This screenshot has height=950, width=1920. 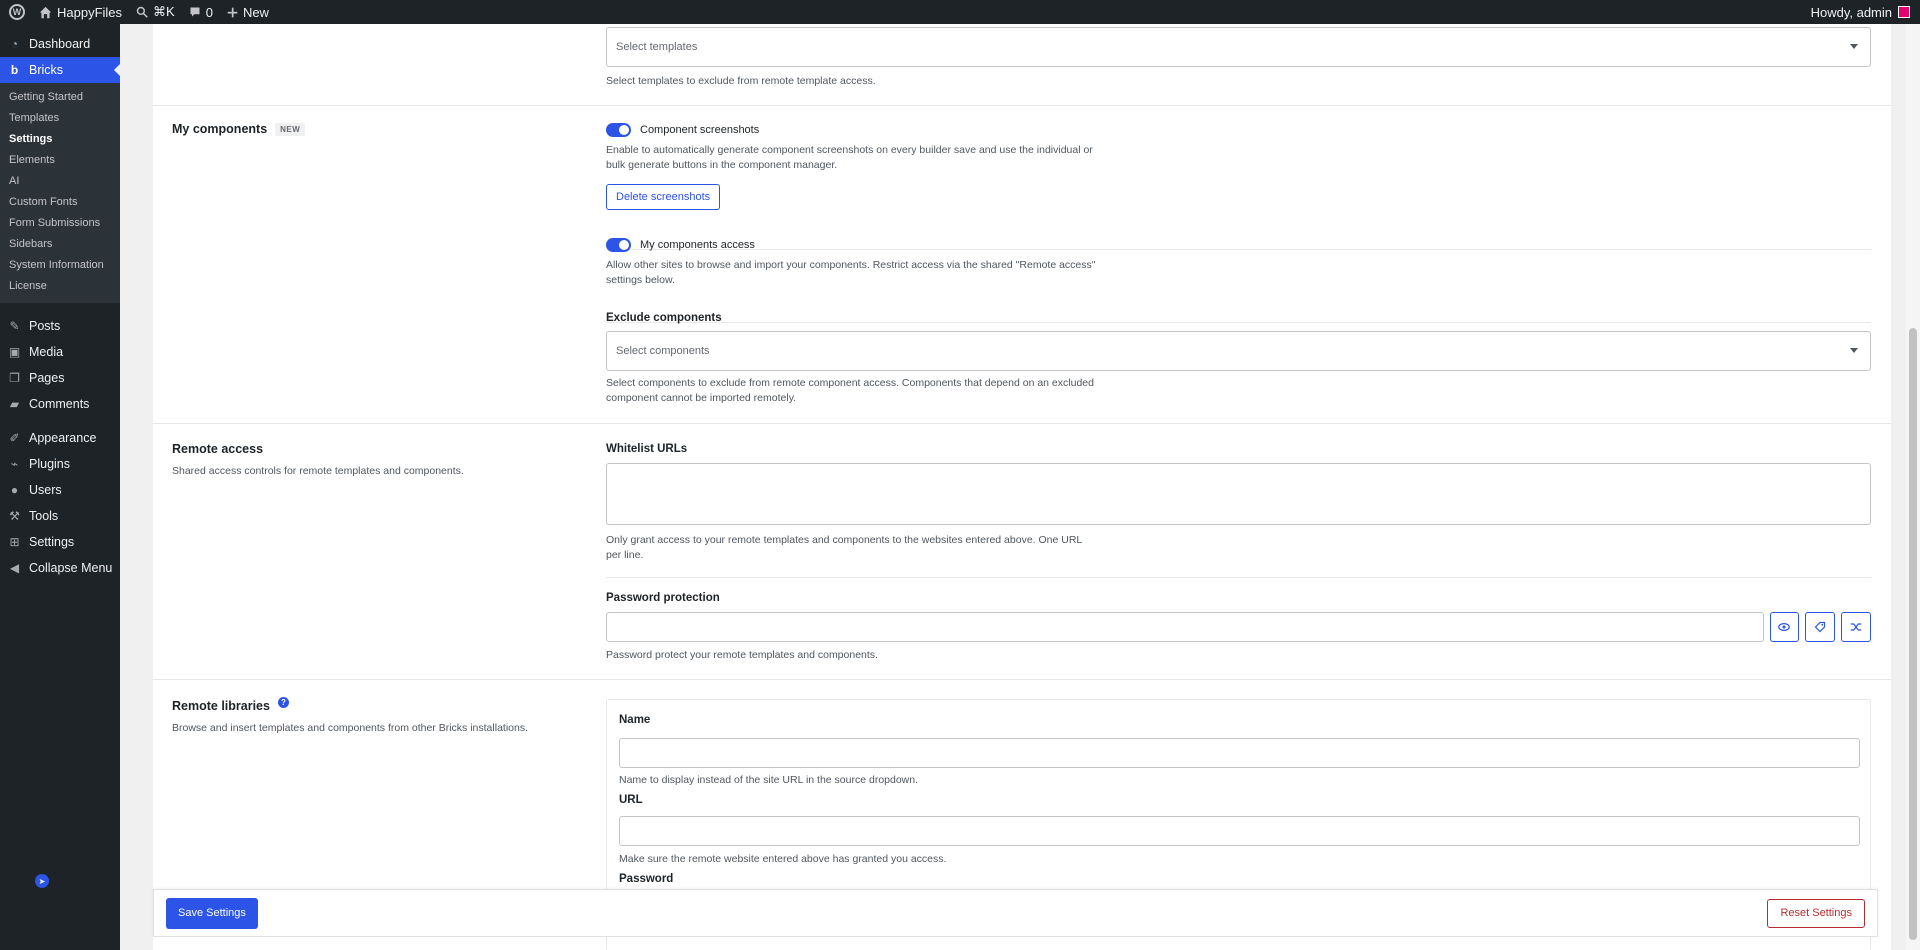 What do you see at coordinates (164, 11) in the screenshot?
I see `search-shortcut: ⌘K` at bounding box center [164, 11].